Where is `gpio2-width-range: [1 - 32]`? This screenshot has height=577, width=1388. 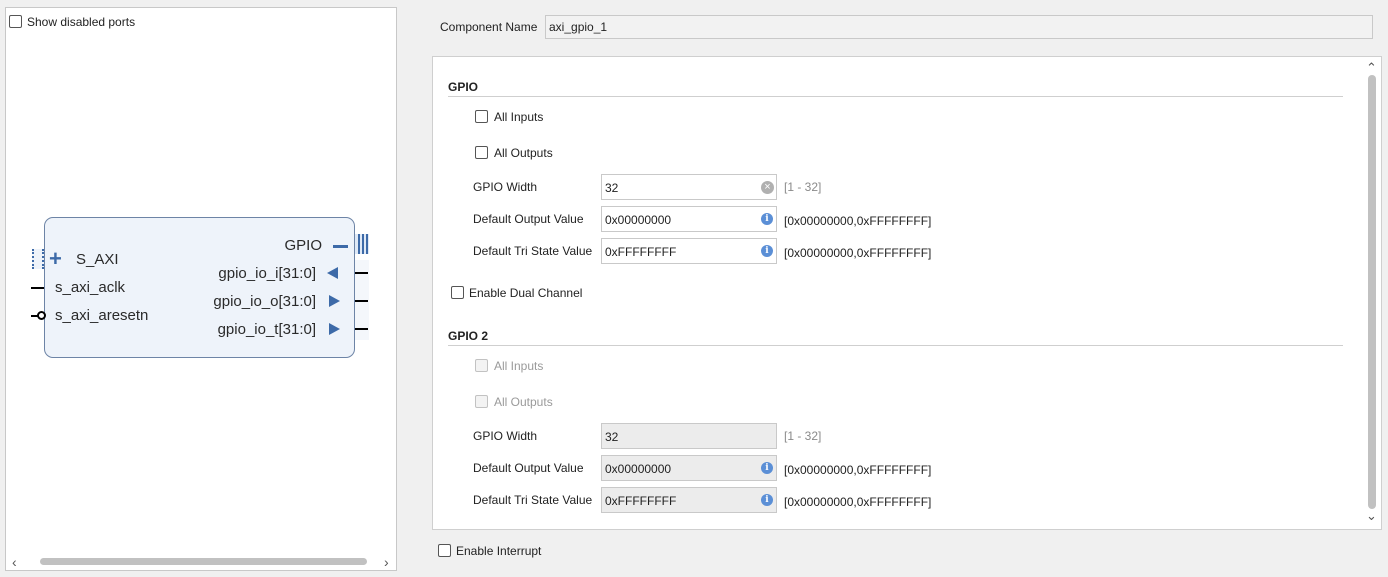
gpio2-width-range: [1 - 32] is located at coordinates (803, 436).